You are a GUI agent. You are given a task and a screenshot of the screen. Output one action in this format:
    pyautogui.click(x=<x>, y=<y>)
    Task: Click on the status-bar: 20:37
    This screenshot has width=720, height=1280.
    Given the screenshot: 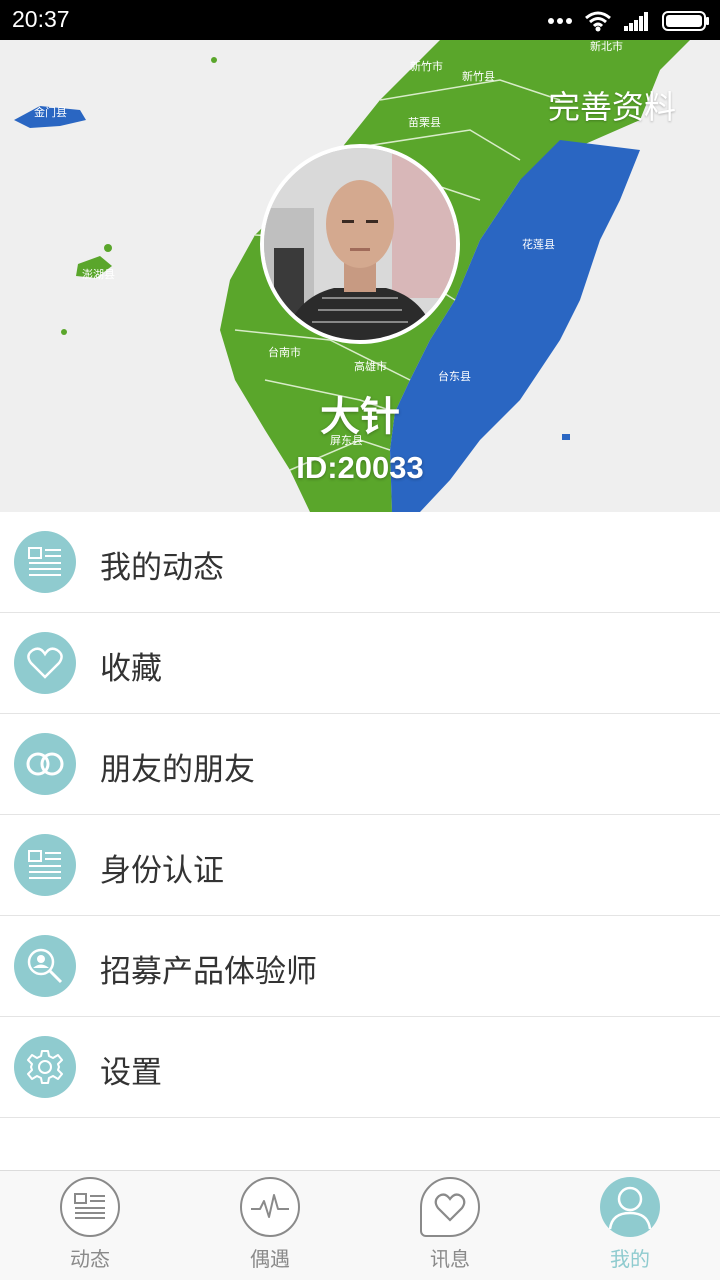 What is the action you would take?
    pyautogui.click(x=360, y=20)
    